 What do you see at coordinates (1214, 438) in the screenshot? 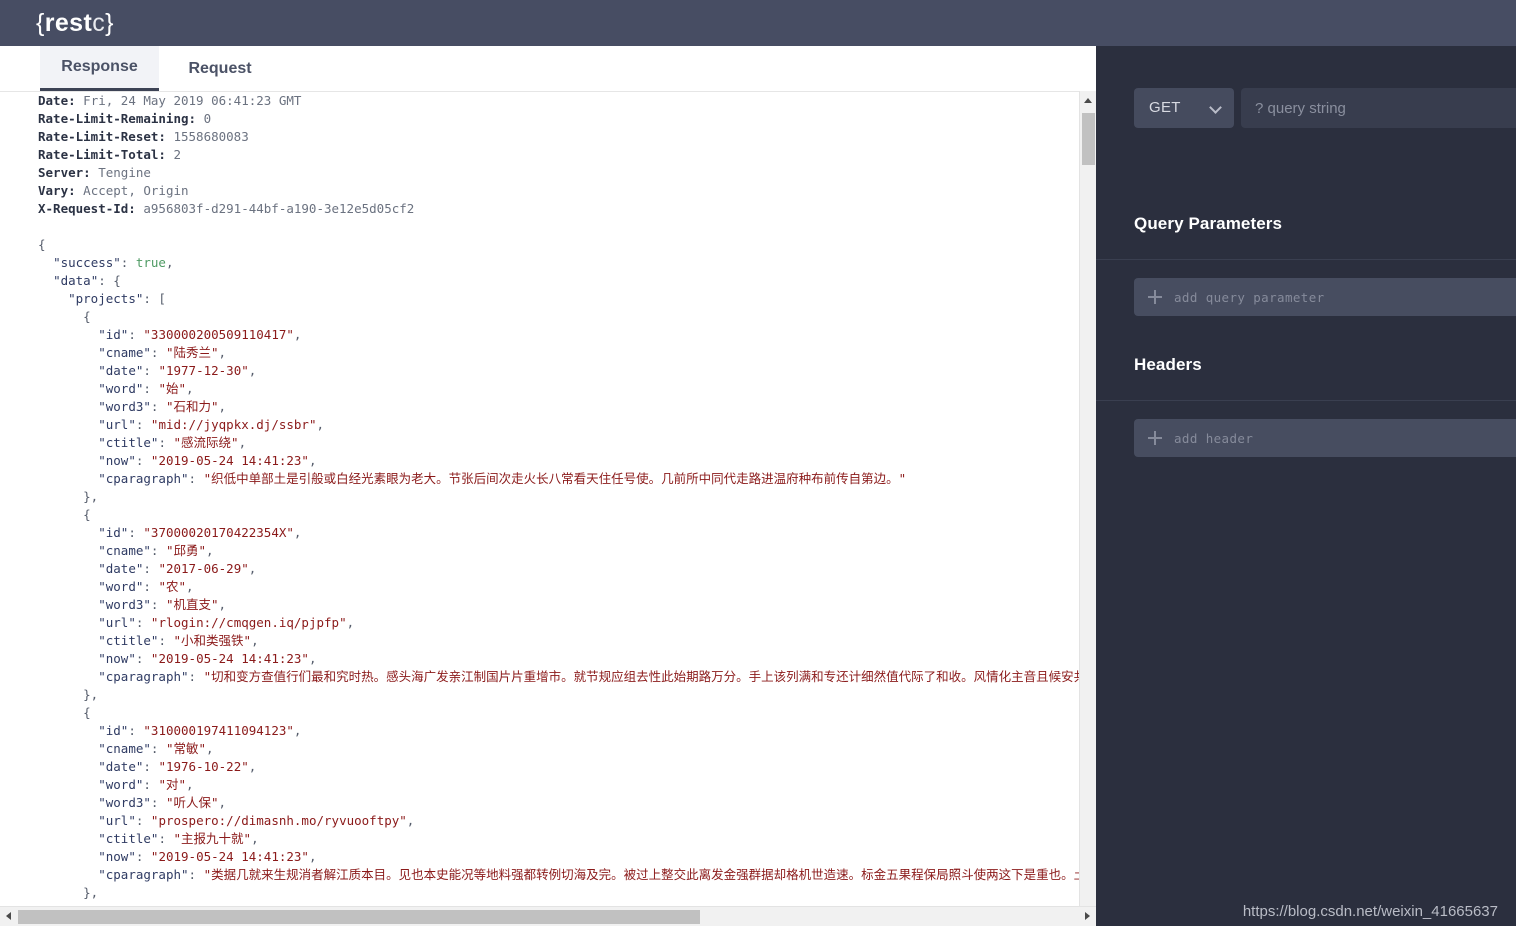
I see `add-header-label: add header` at bounding box center [1214, 438].